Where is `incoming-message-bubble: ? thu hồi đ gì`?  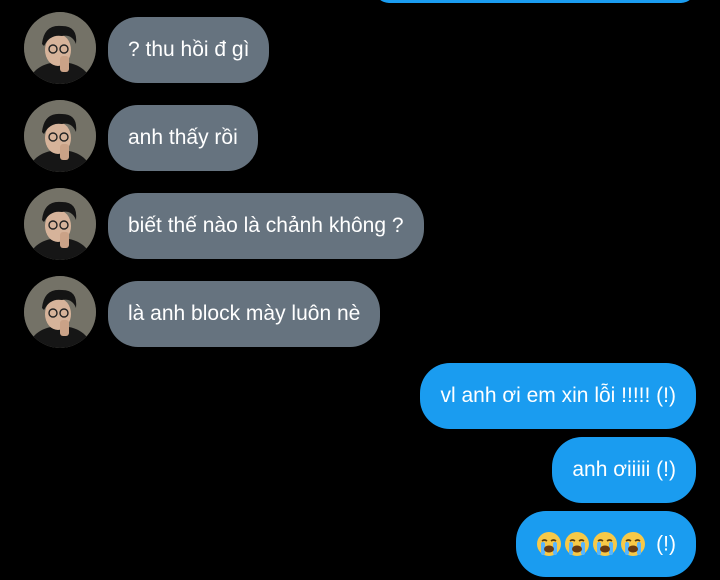
incoming-message-bubble: ? thu hồi đ gì is located at coordinates (189, 50).